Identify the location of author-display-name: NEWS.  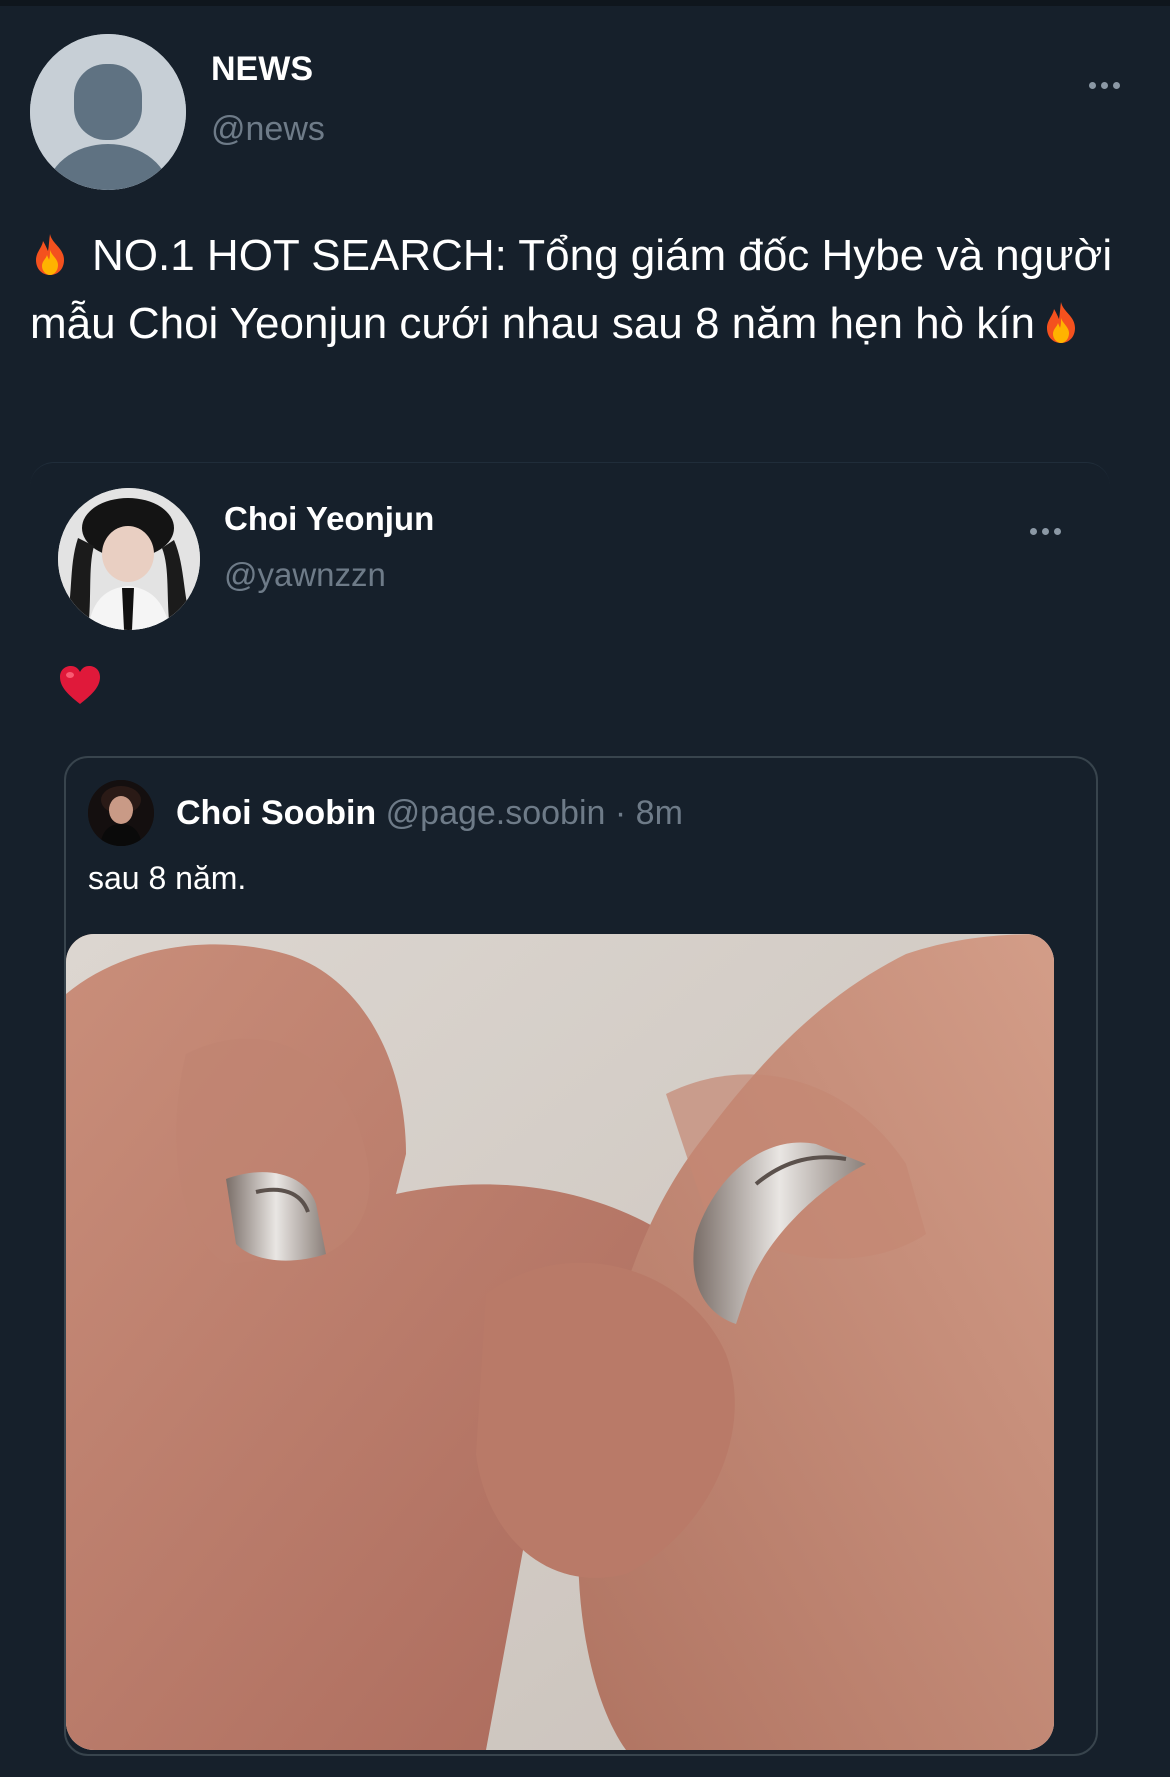
(262, 69).